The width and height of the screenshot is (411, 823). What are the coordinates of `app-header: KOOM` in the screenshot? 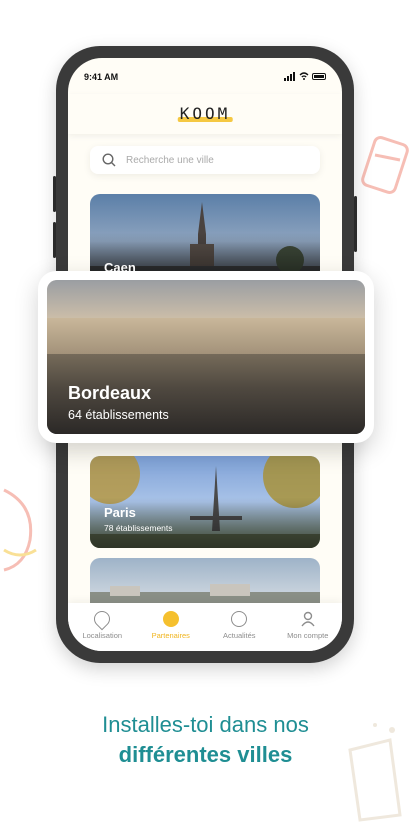 It's located at (205, 114).